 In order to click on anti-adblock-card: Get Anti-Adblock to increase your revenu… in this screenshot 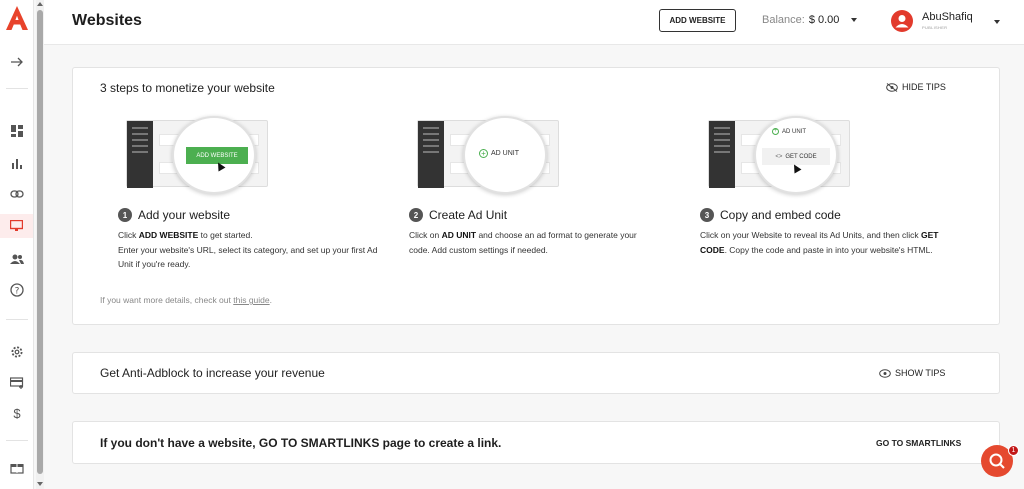, I will do `click(536, 373)`.